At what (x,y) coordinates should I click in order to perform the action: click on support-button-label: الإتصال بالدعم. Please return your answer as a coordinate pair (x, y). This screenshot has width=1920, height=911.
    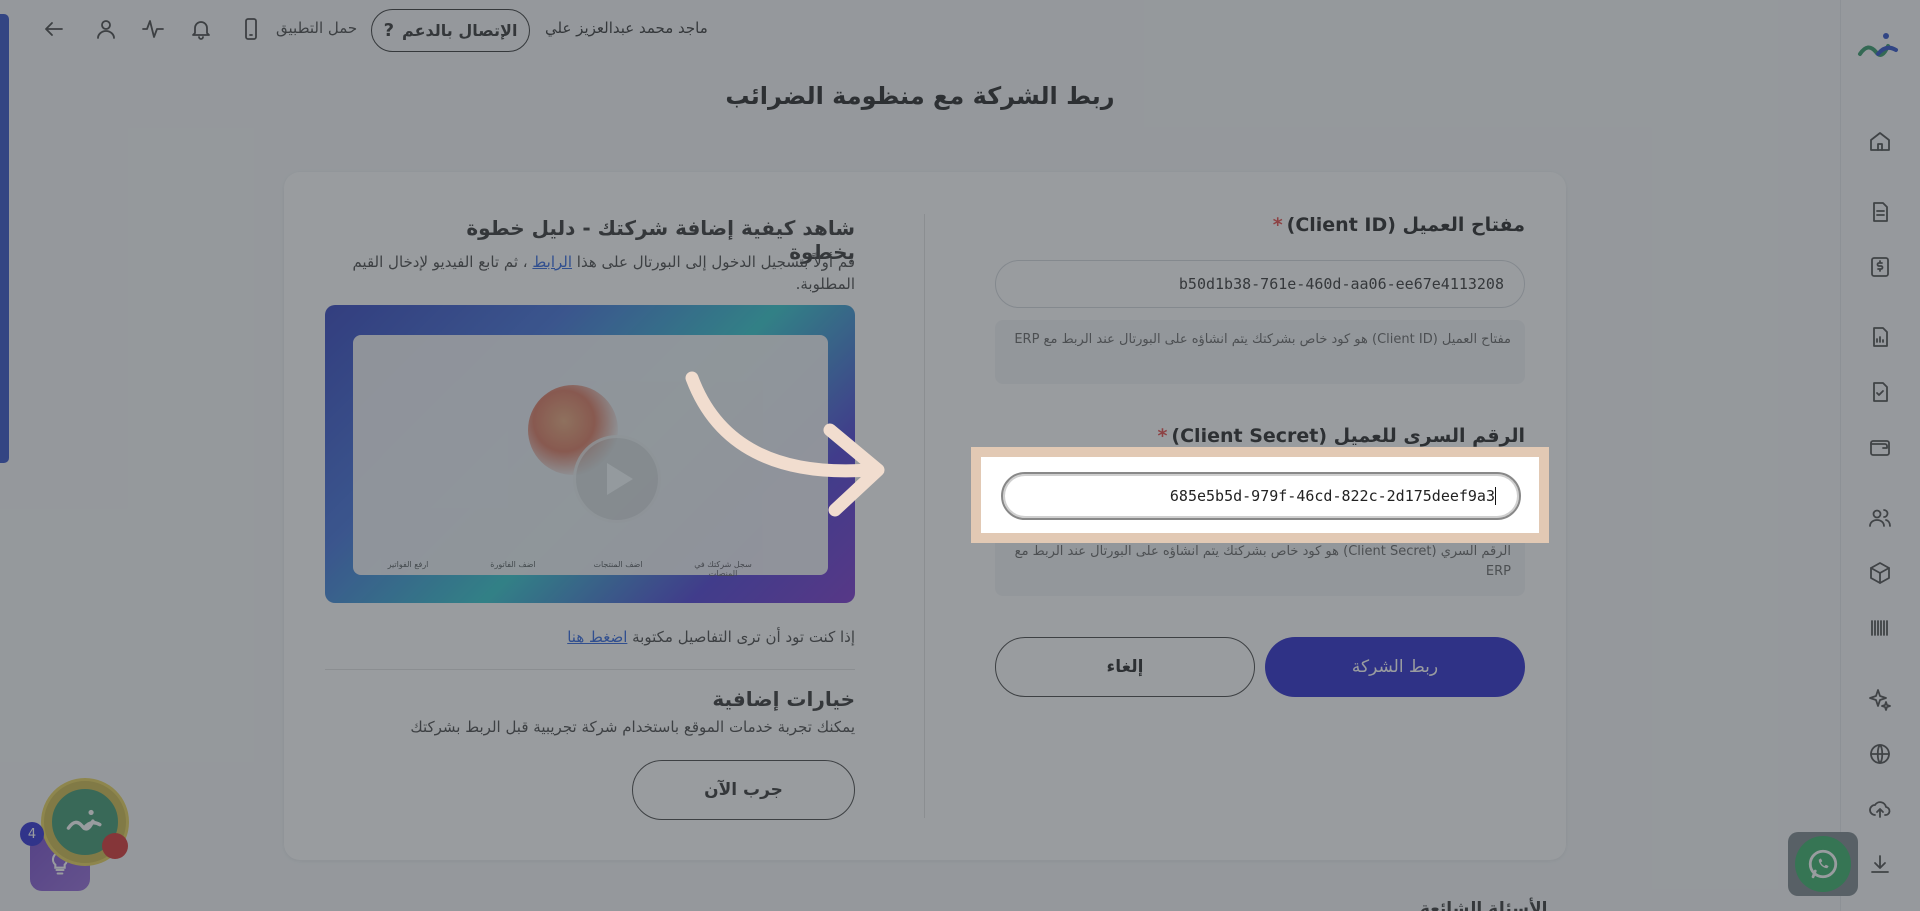
    Looking at the image, I should click on (460, 30).